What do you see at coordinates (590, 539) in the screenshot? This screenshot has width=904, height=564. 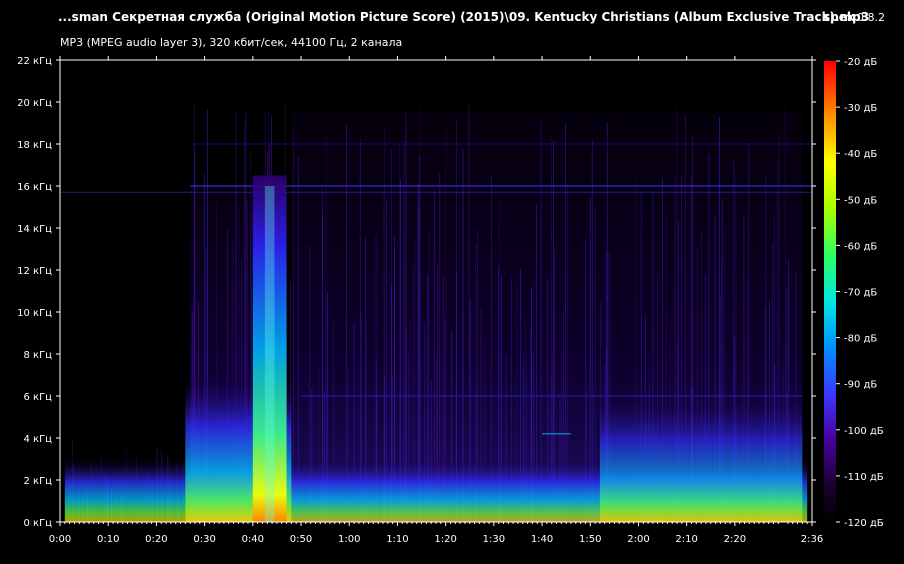 I see `x-tick-label: 1:50` at bounding box center [590, 539].